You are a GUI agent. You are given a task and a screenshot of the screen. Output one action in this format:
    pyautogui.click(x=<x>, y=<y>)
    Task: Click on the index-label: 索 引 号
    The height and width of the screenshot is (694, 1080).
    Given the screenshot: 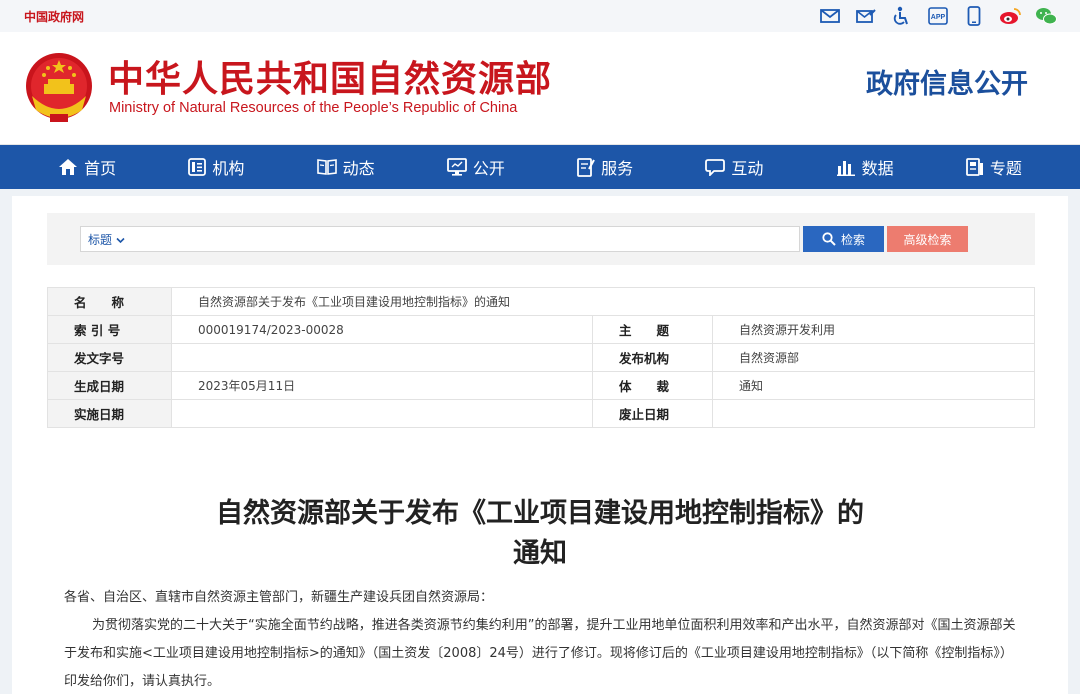 What is the action you would take?
    pyautogui.click(x=109, y=329)
    